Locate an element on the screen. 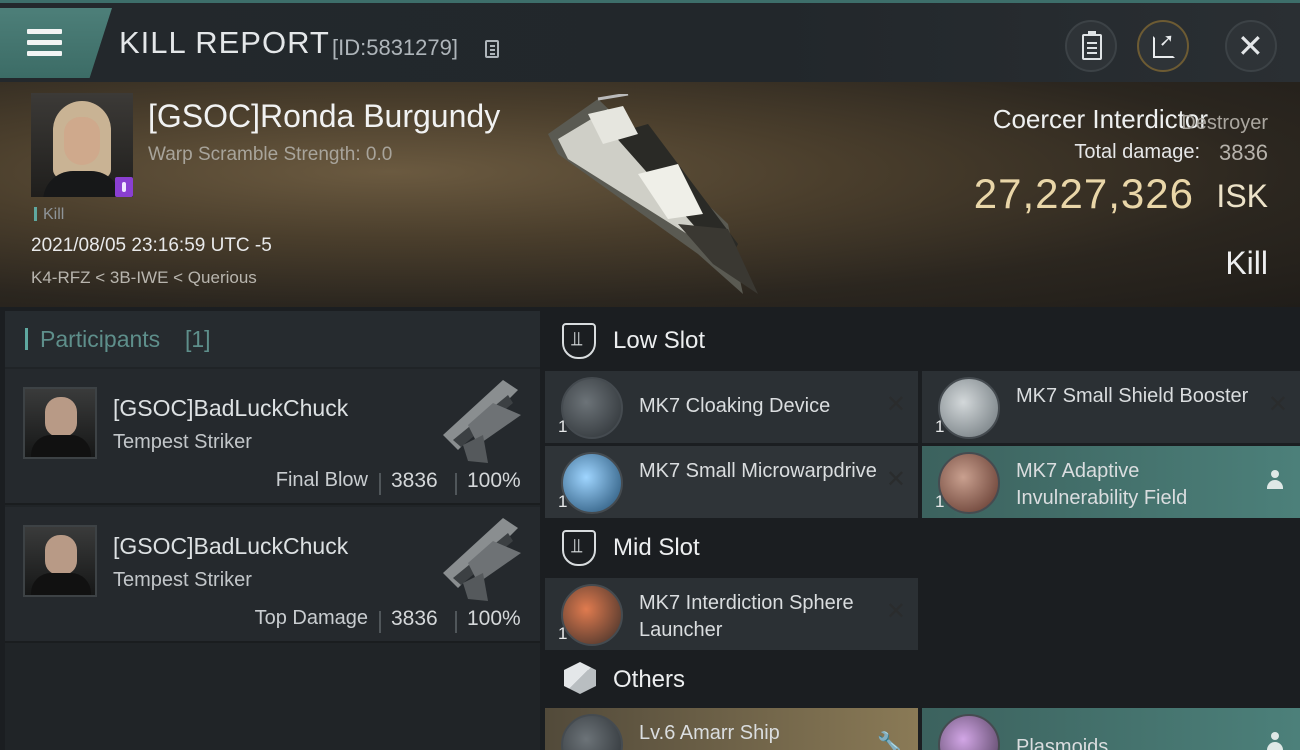 This screenshot has width=1300, height=750. mid-slot-title: Mid Slot is located at coordinates (656, 547).